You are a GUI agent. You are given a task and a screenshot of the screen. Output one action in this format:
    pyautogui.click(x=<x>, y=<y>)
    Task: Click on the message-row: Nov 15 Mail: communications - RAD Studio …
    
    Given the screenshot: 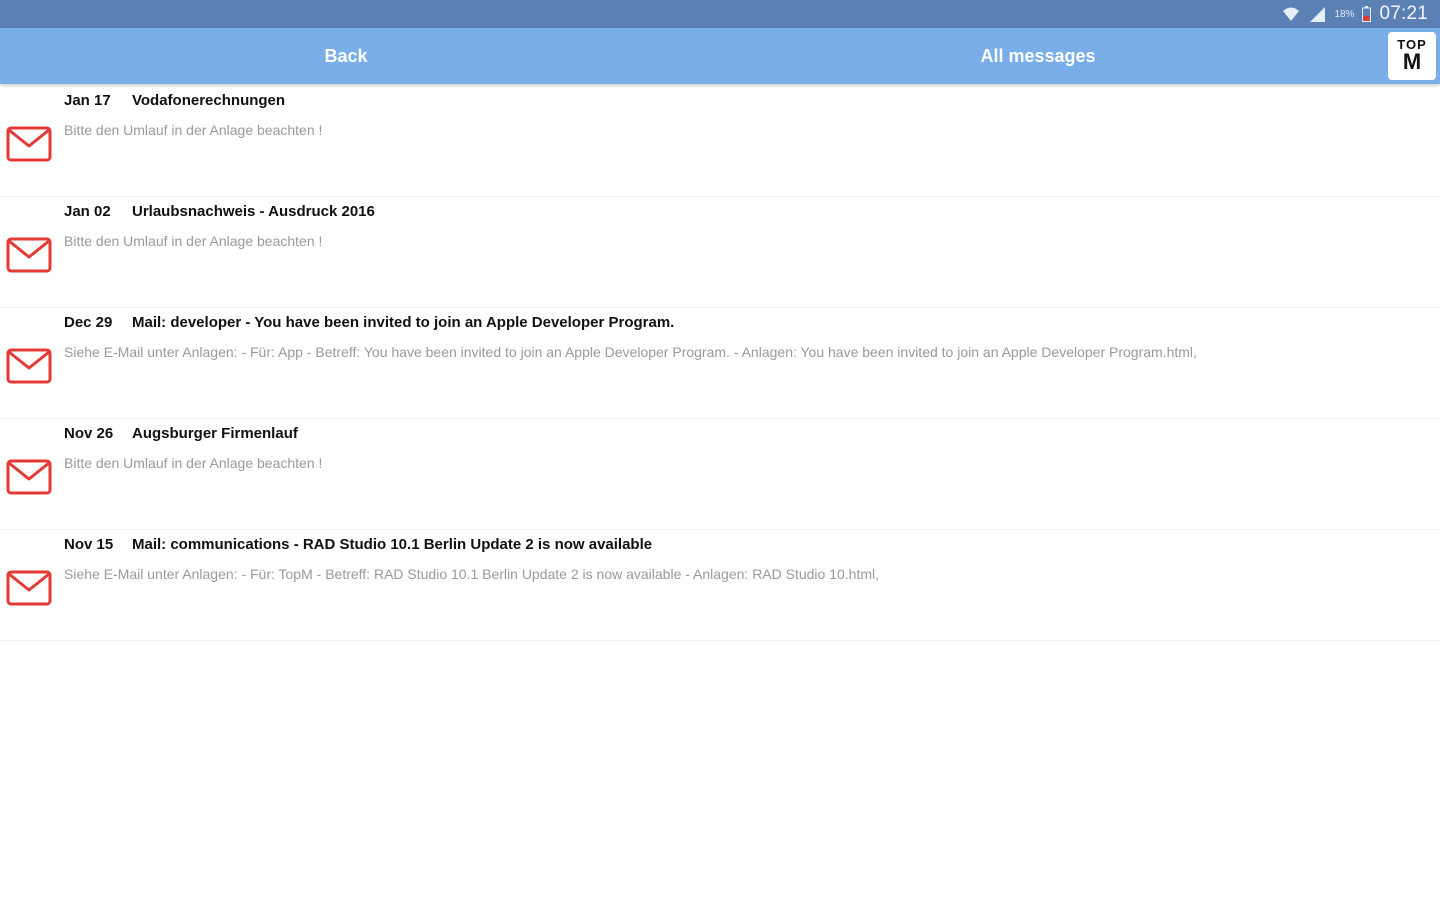 What is the action you would take?
    pyautogui.click(x=720, y=585)
    